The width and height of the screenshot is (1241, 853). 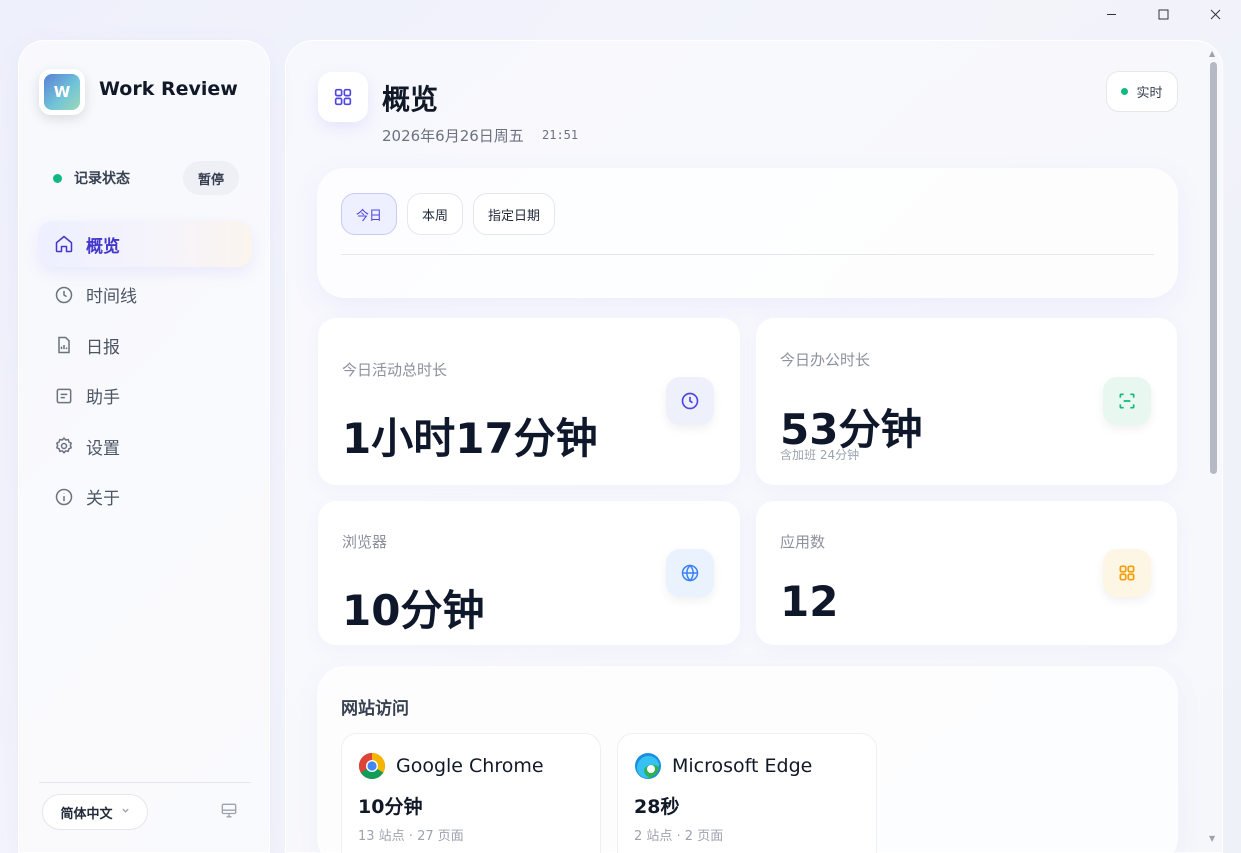 I want to click on browser-header: Google Chrome, so click(x=451, y=766).